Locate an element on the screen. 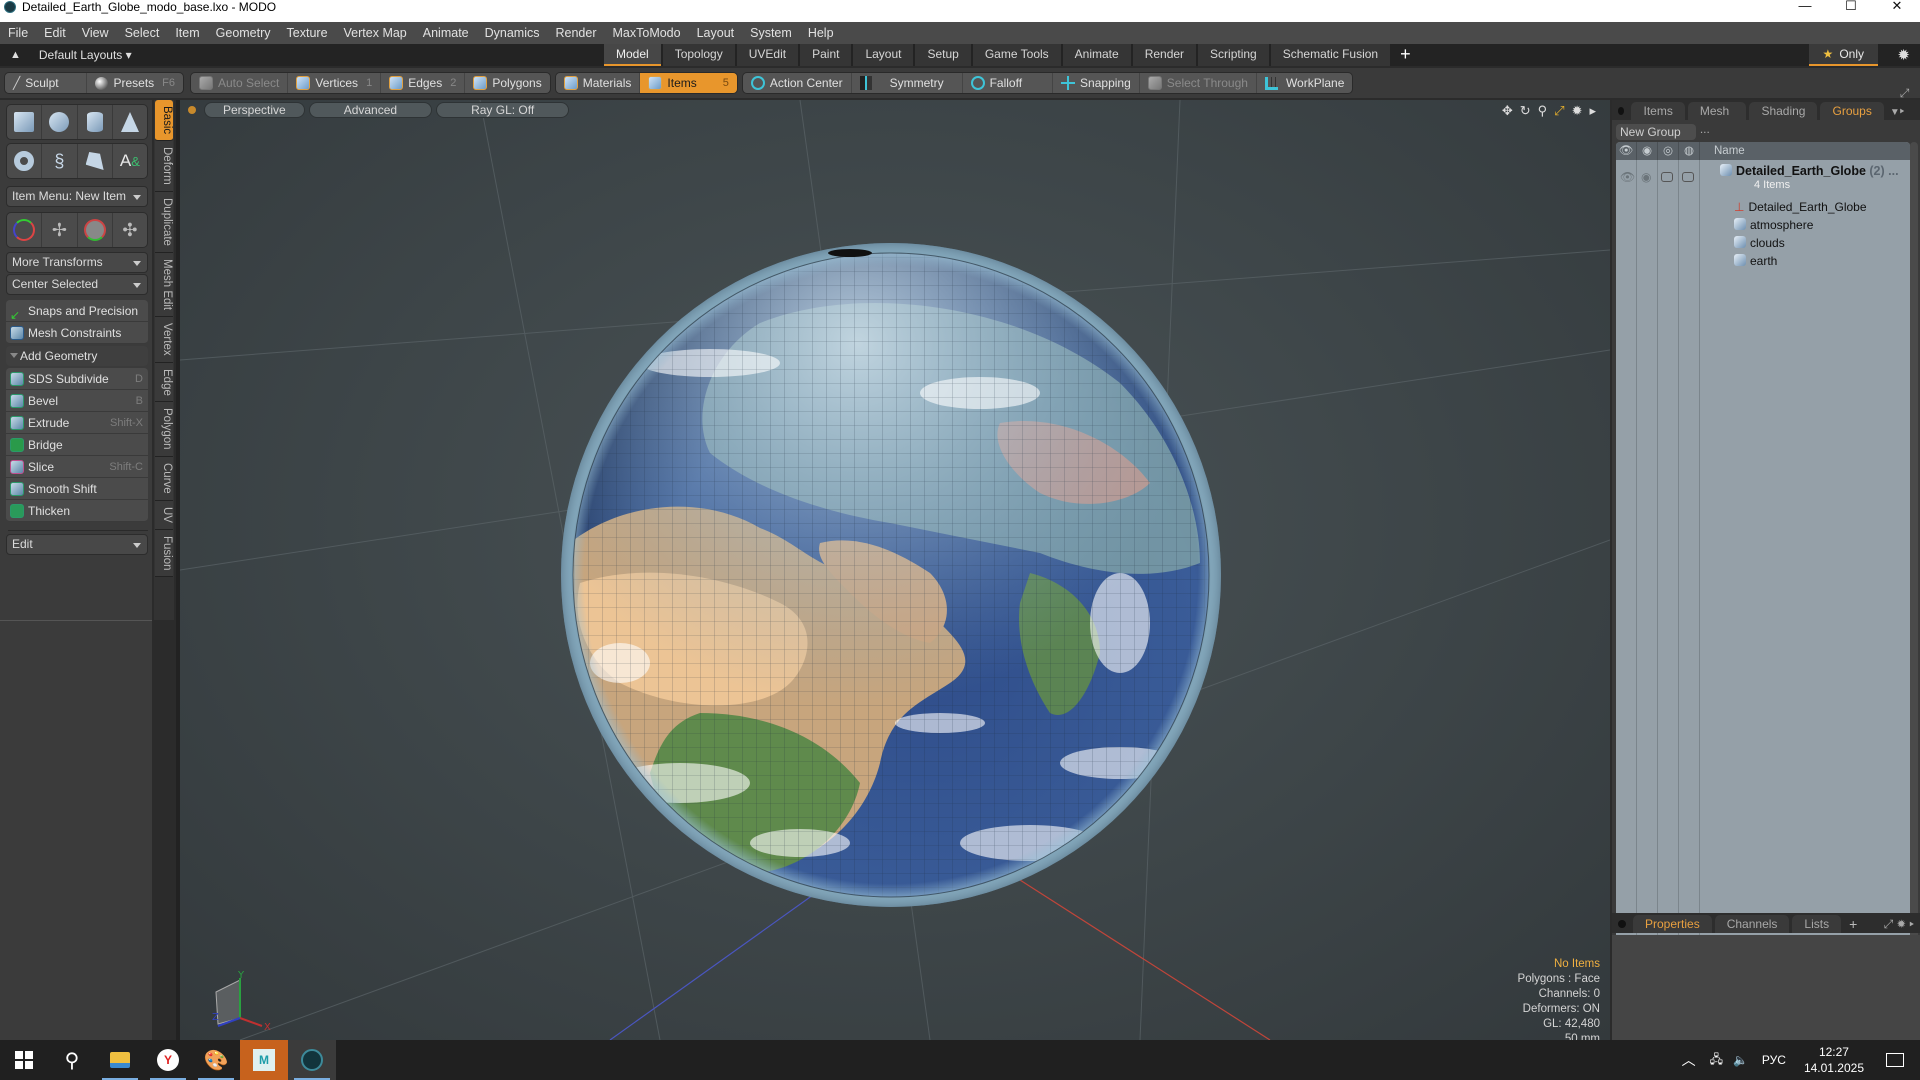 This screenshot has height=1080, width=1920. menu-help: Help is located at coordinates (821, 33).